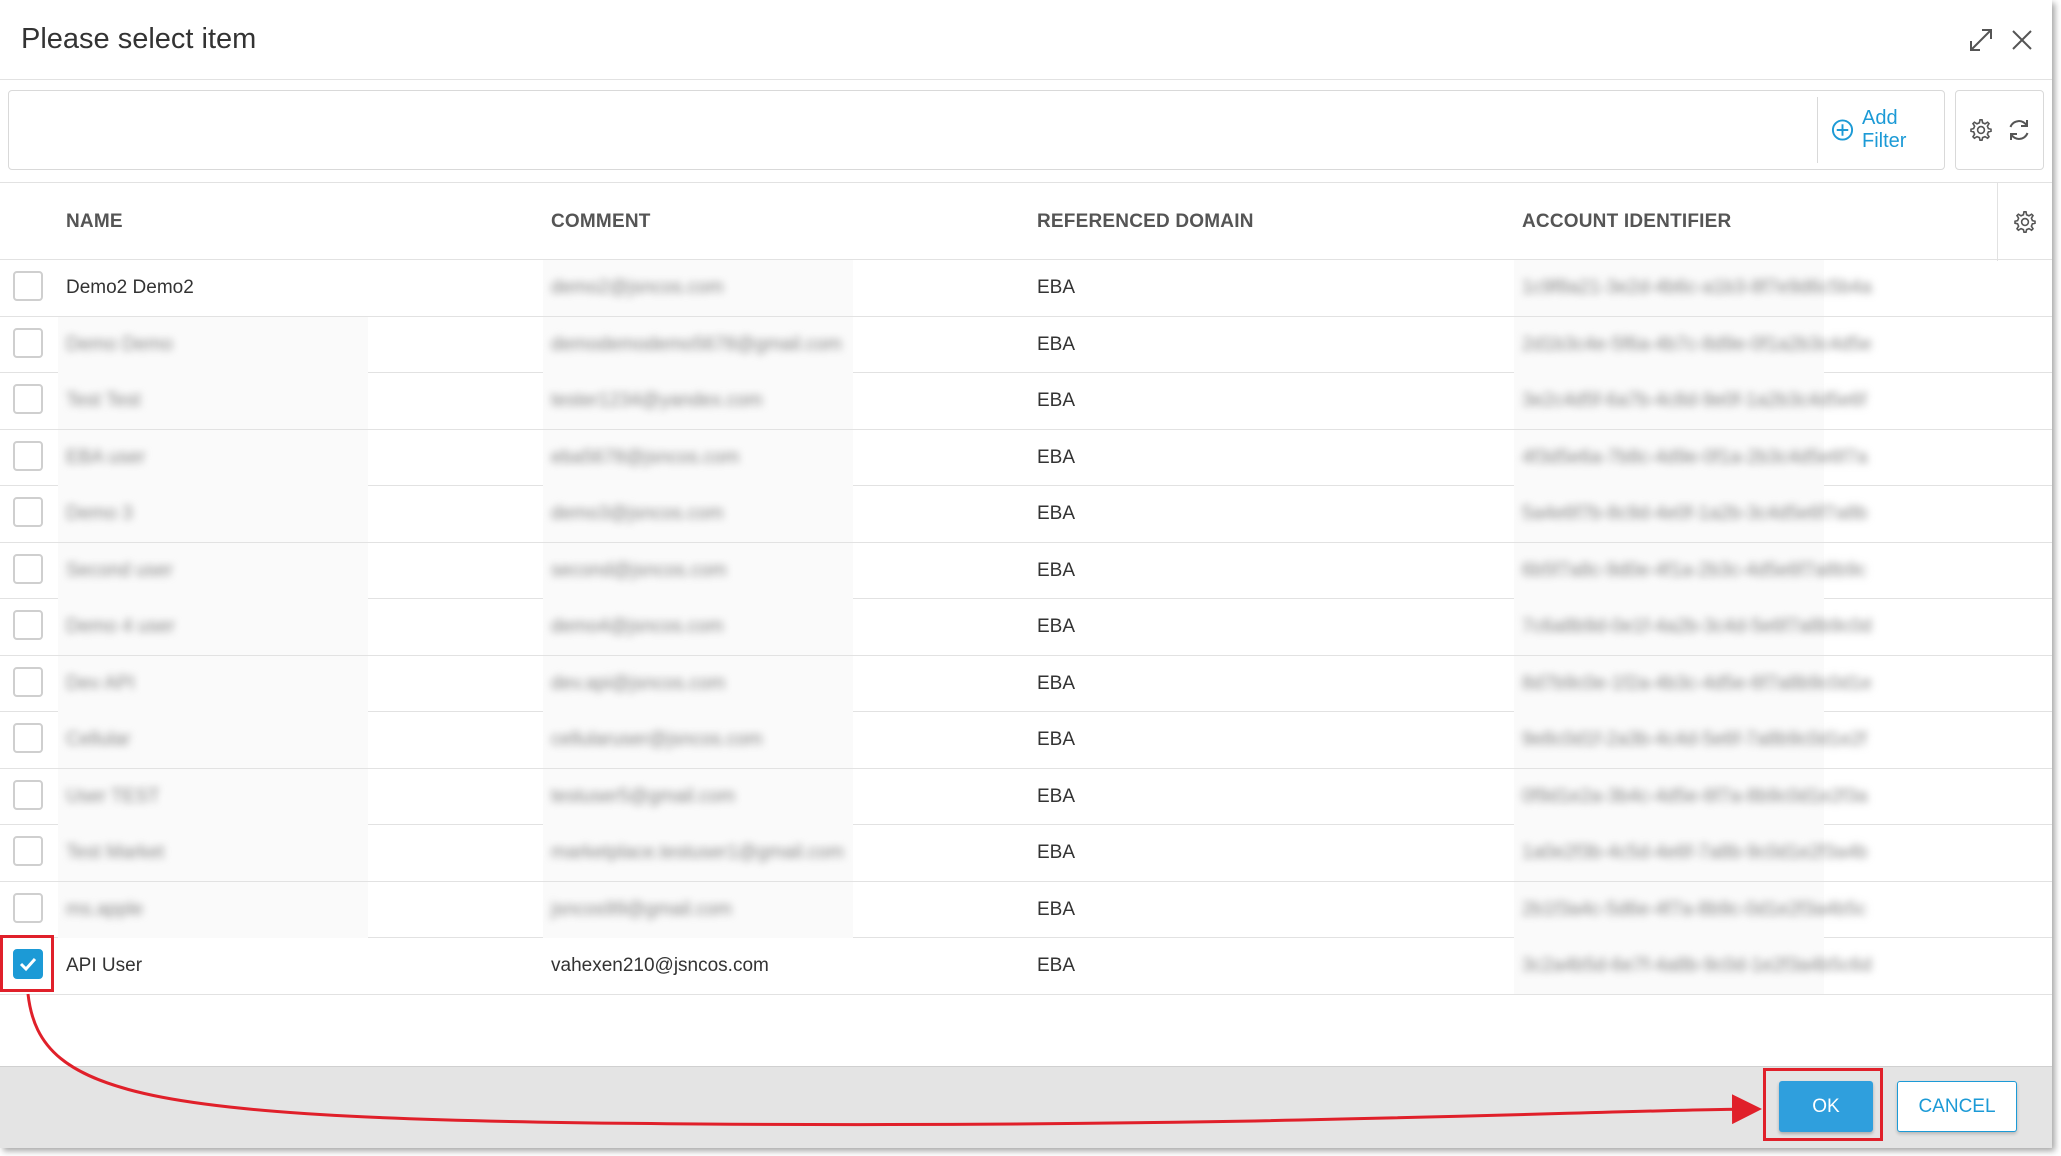 The width and height of the screenshot is (2061, 1156). Describe the element at coordinates (637, 287) in the screenshot. I see `cell-comment: demo2@jsncos.com` at that location.